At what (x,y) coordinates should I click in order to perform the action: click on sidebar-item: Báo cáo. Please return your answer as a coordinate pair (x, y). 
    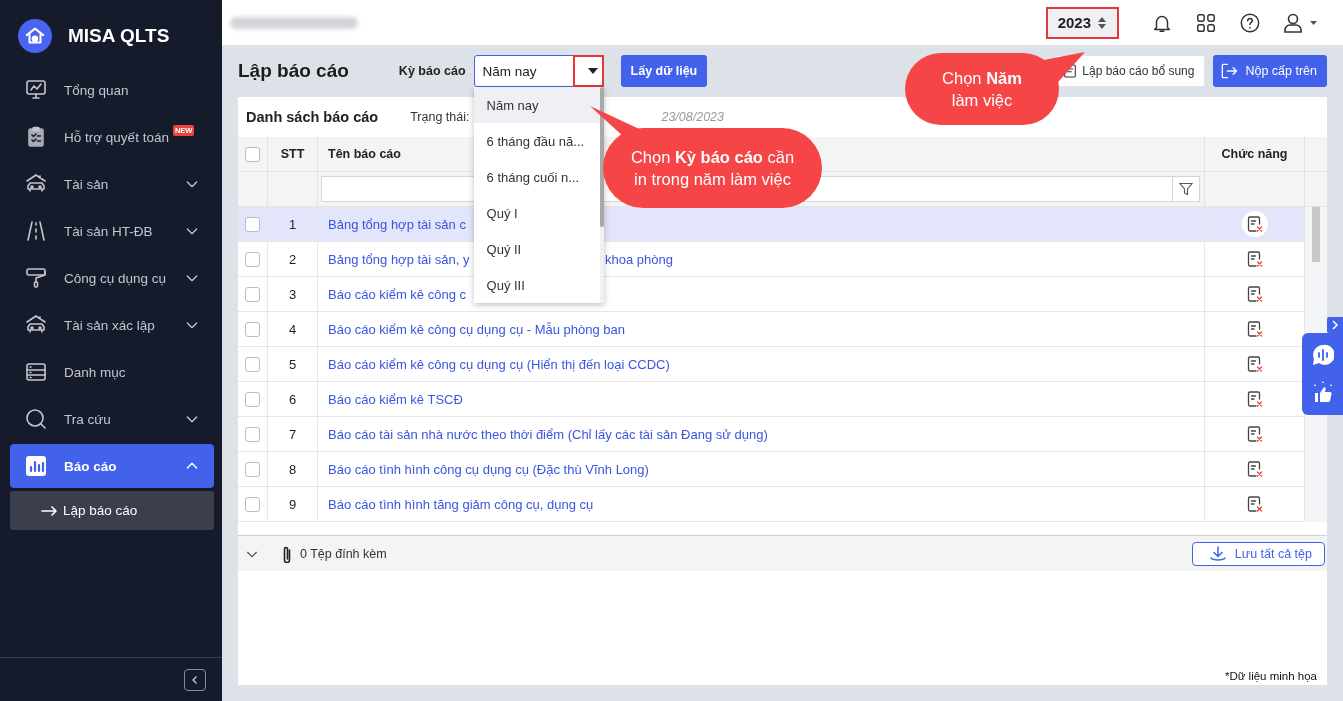
    Looking at the image, I should click on (112, 466).